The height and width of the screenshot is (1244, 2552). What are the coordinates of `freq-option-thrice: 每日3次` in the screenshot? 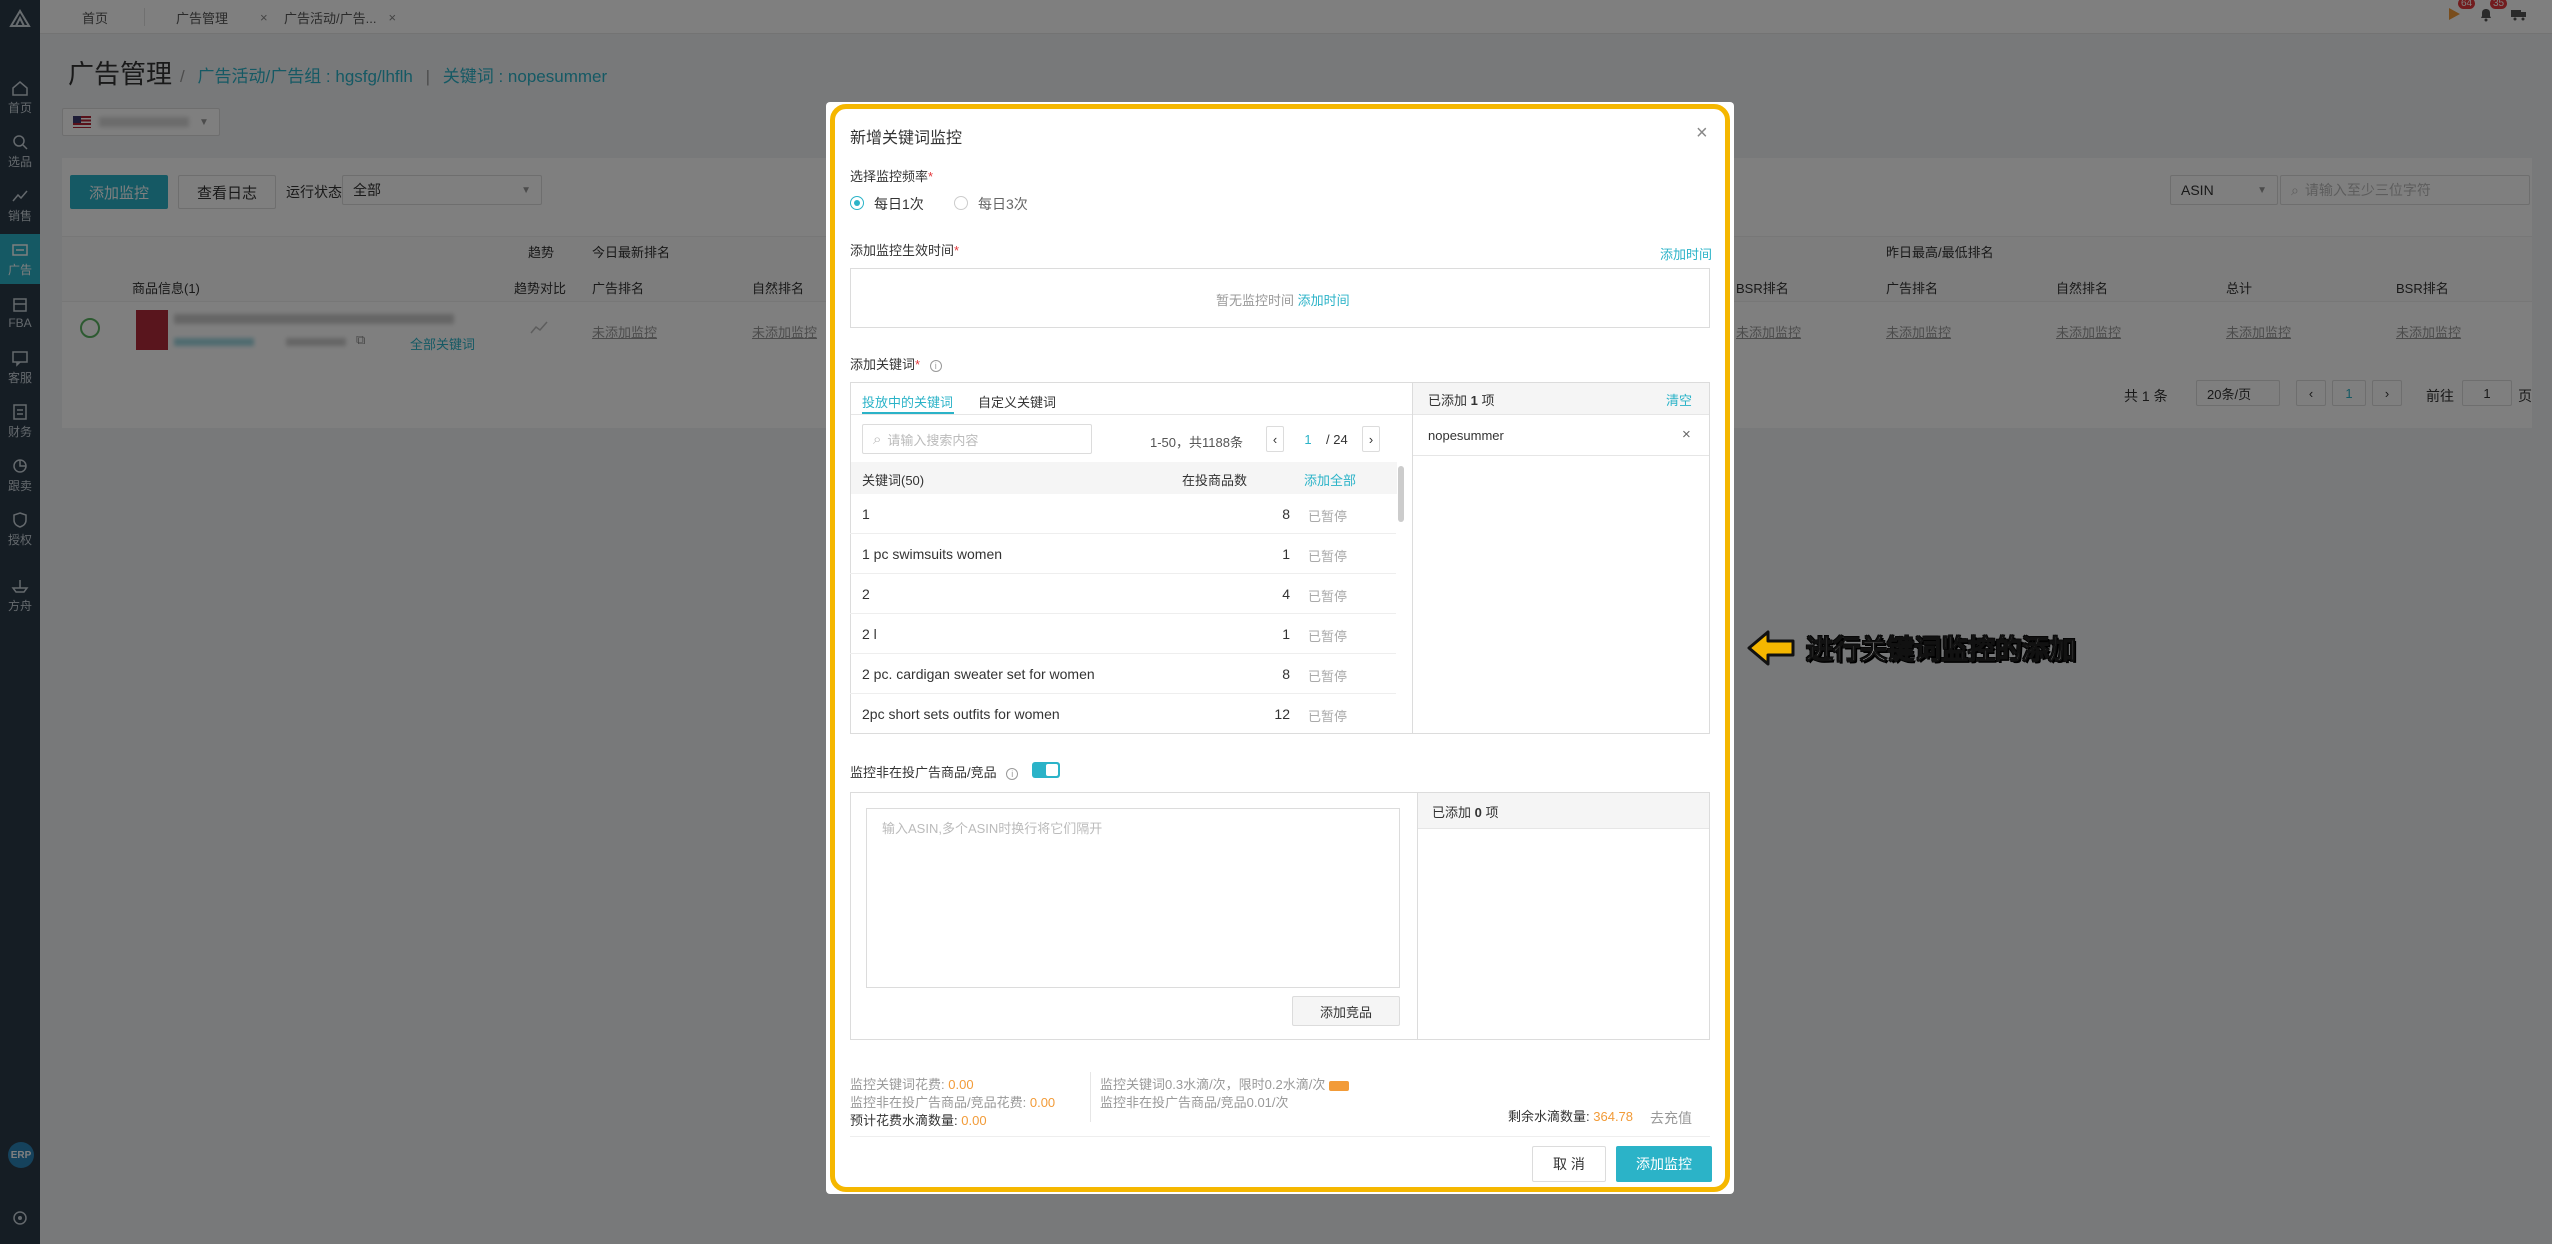 It's located at (1003, 204).